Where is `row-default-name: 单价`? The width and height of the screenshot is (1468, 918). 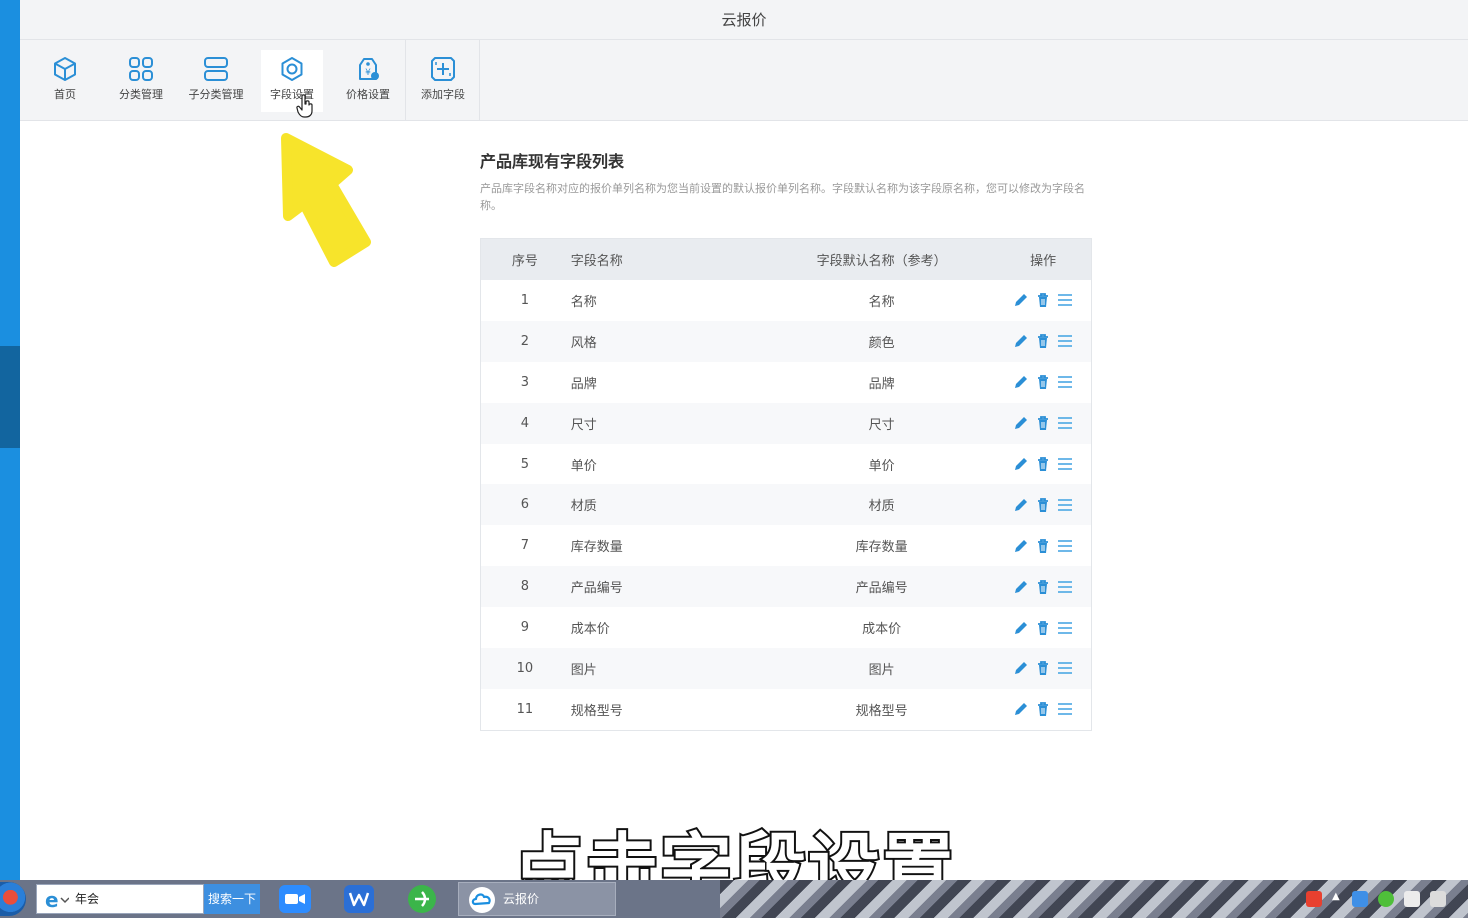 row-default-name: 单价 is located at coordinates (881, 466).